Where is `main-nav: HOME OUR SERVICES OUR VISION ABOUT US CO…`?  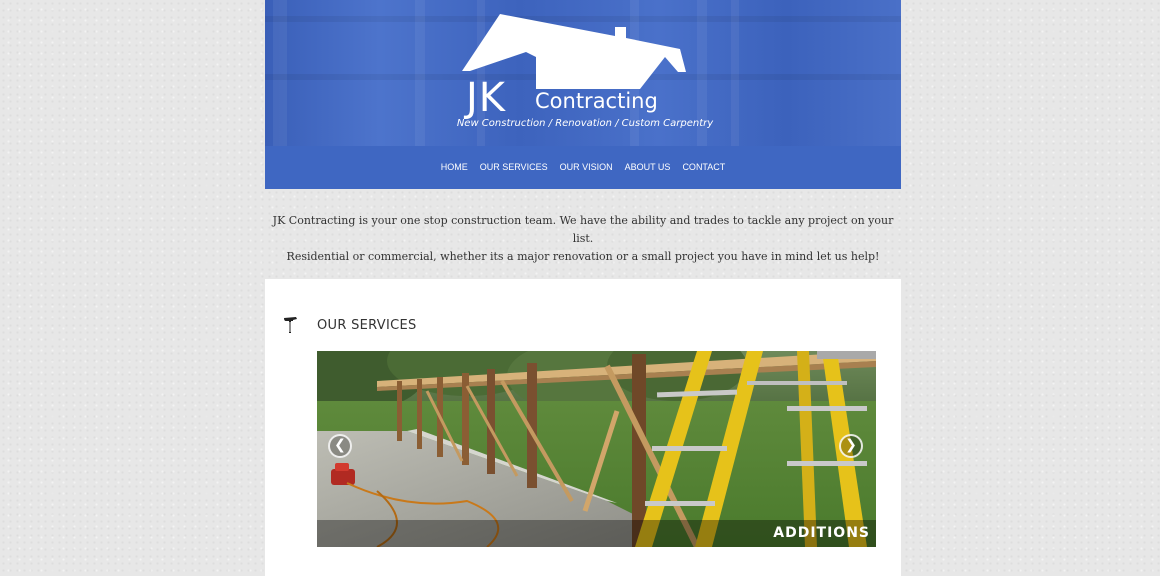 main-nav: HOME OUR SERVICES OUR VISION ABOUT US CO… is located at coordinates (583, 167).